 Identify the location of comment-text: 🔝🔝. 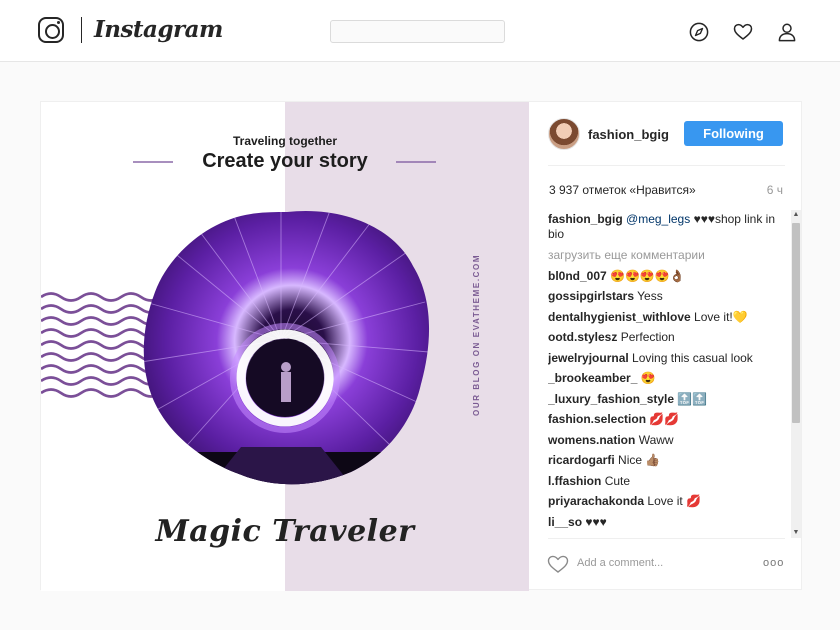
(692, 398).